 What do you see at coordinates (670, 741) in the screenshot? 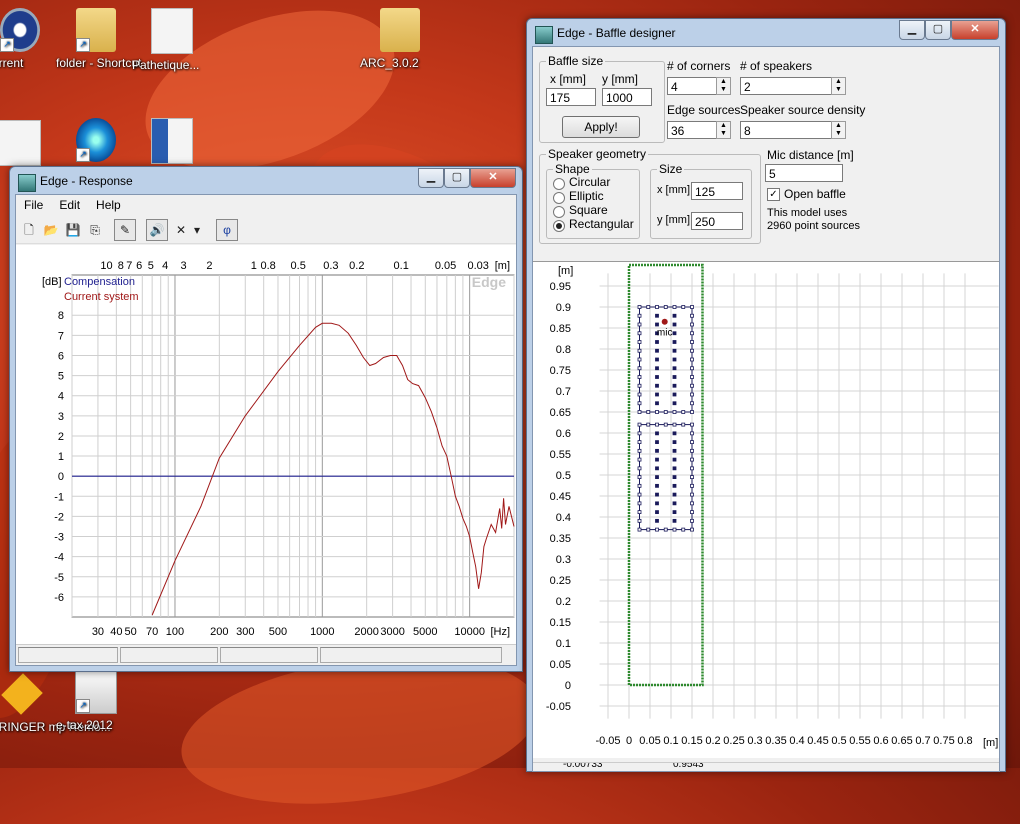
I see `x-tick-label: 0.1` at bounding box center [670, 741].